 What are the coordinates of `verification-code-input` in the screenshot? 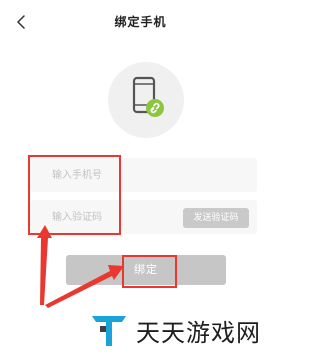 It's located at (105, 217).